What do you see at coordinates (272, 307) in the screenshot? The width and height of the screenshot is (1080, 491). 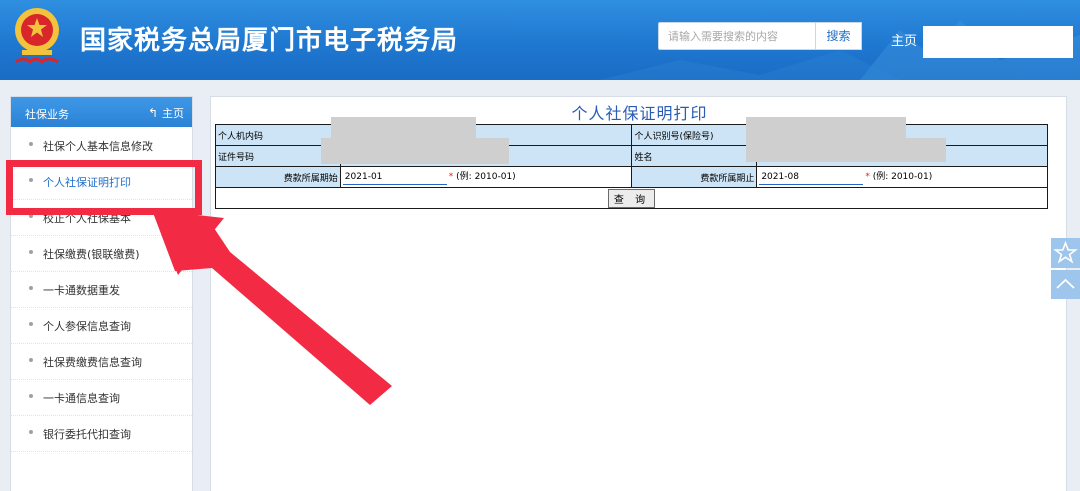 I see `pointer-arrow-icon` at bounding box center [272, 307].